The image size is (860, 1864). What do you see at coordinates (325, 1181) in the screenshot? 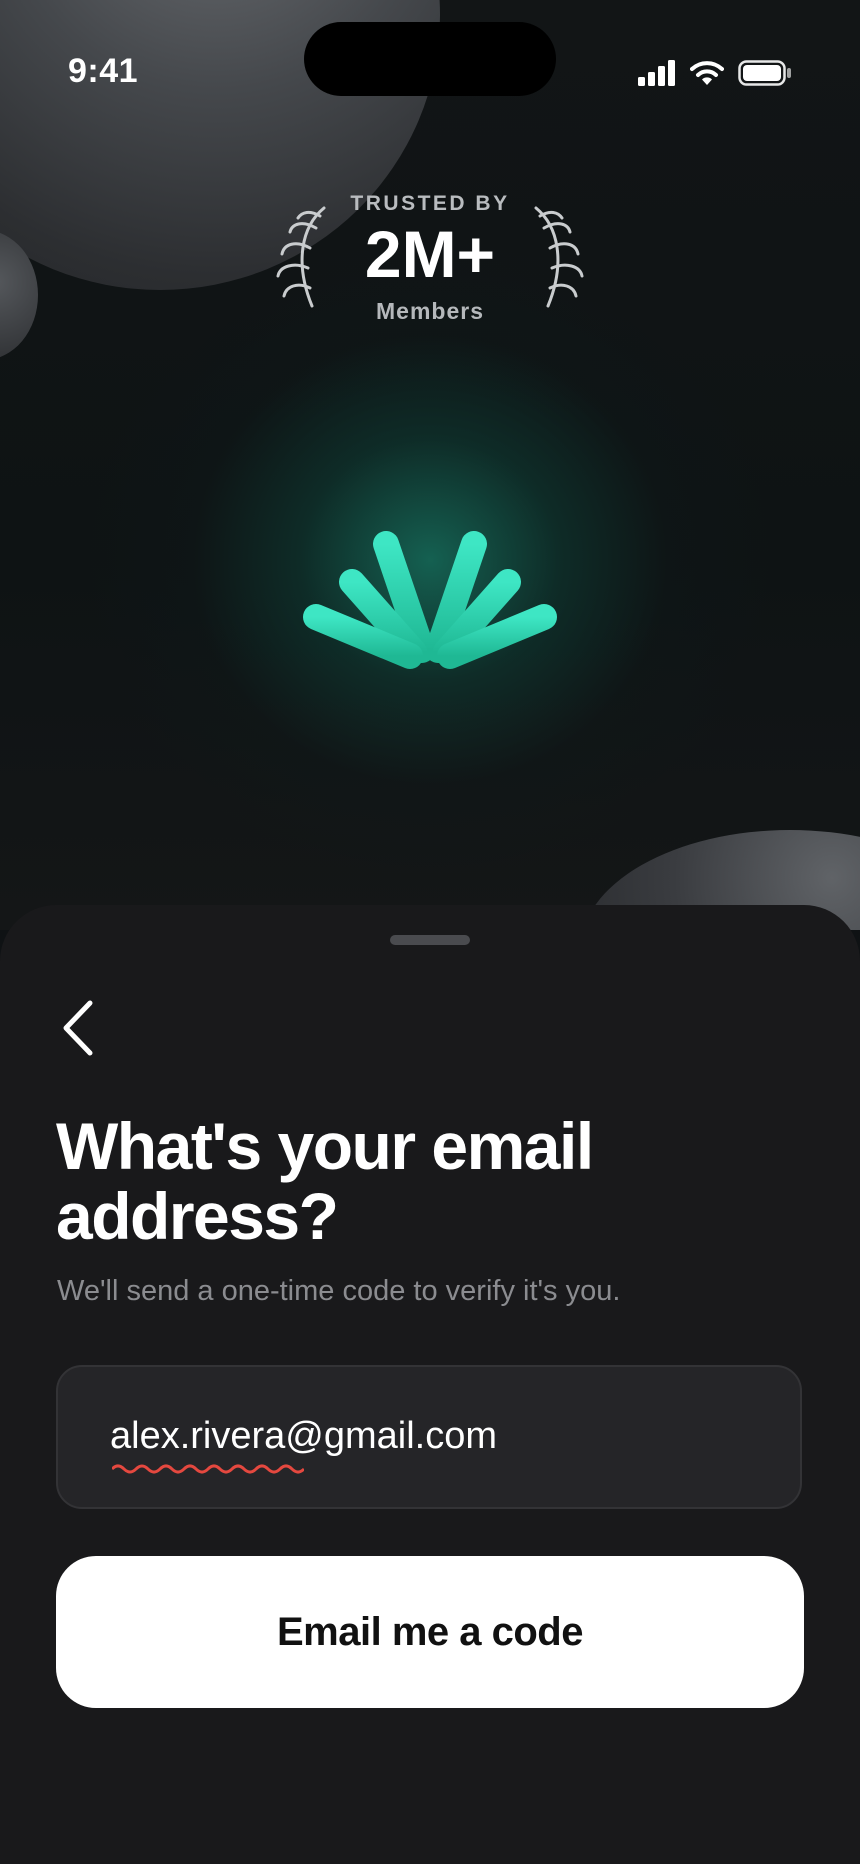
I see `page-title: What's your email address?` at bounding box center [325, 1181].